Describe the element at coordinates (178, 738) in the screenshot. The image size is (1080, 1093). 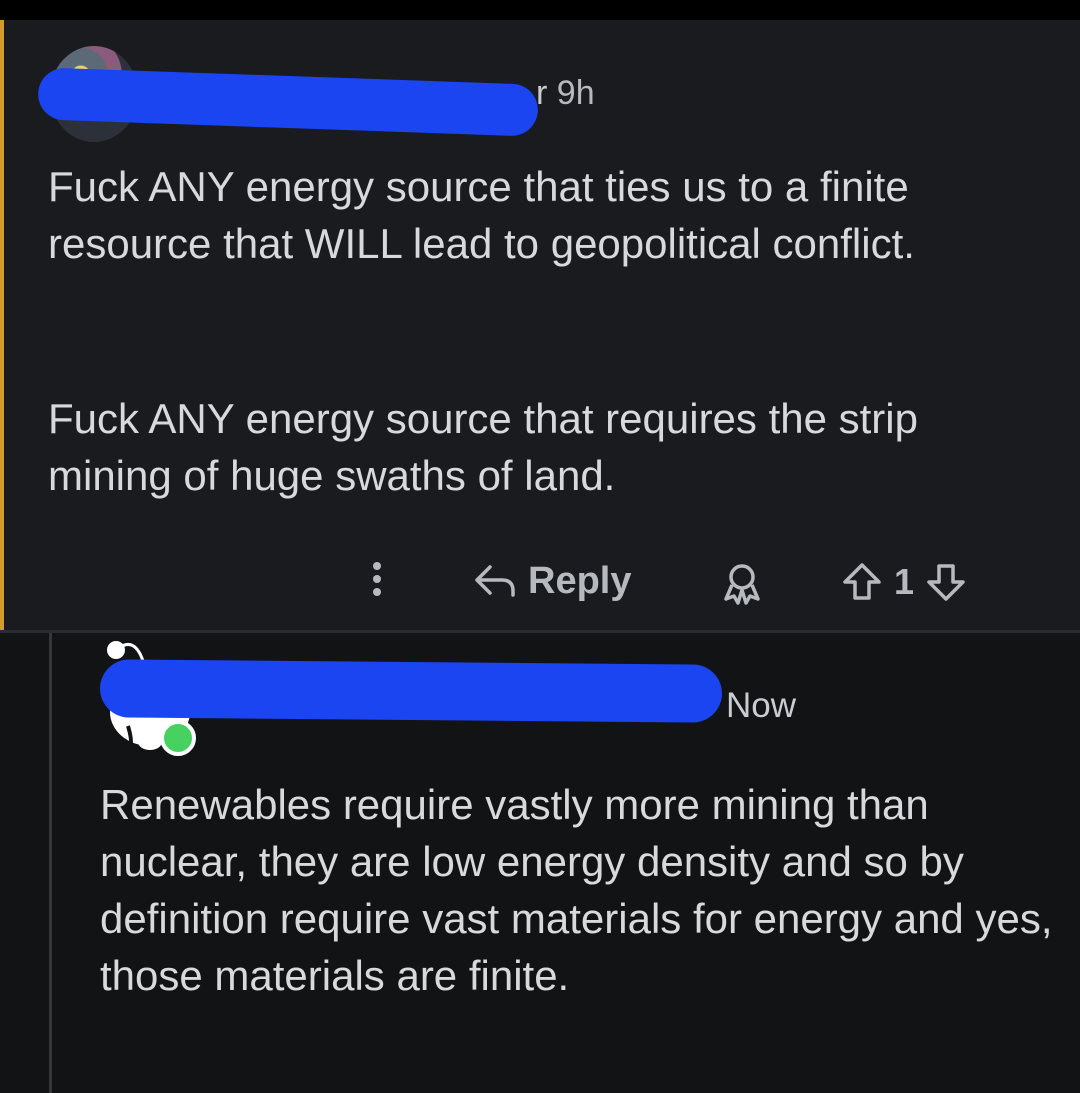
I see `online-status-dot` at that location.